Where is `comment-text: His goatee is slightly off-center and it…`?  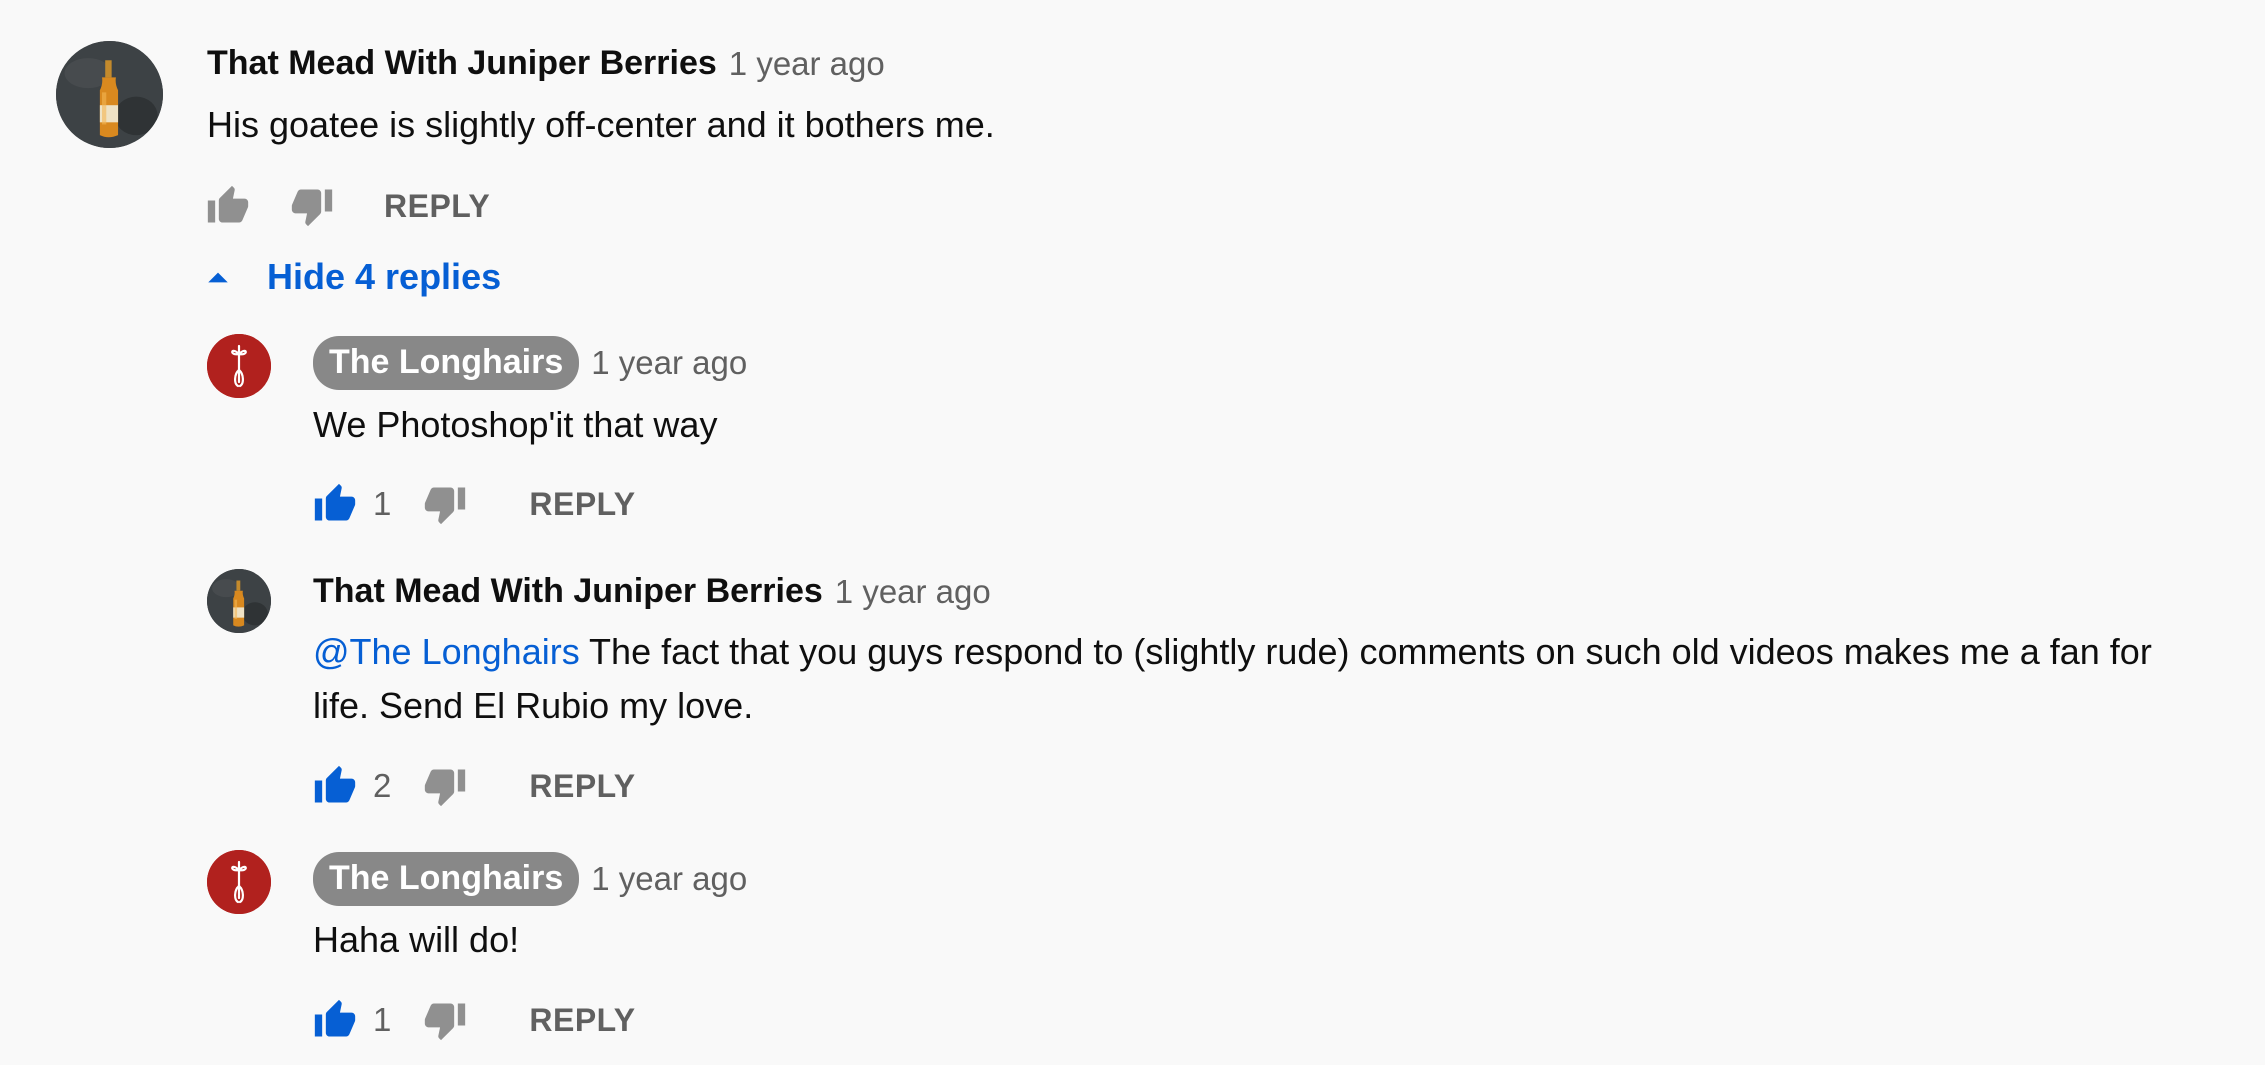 comment-text: His goatee is slightly off-center and it… is located at coordinates (601, 124).